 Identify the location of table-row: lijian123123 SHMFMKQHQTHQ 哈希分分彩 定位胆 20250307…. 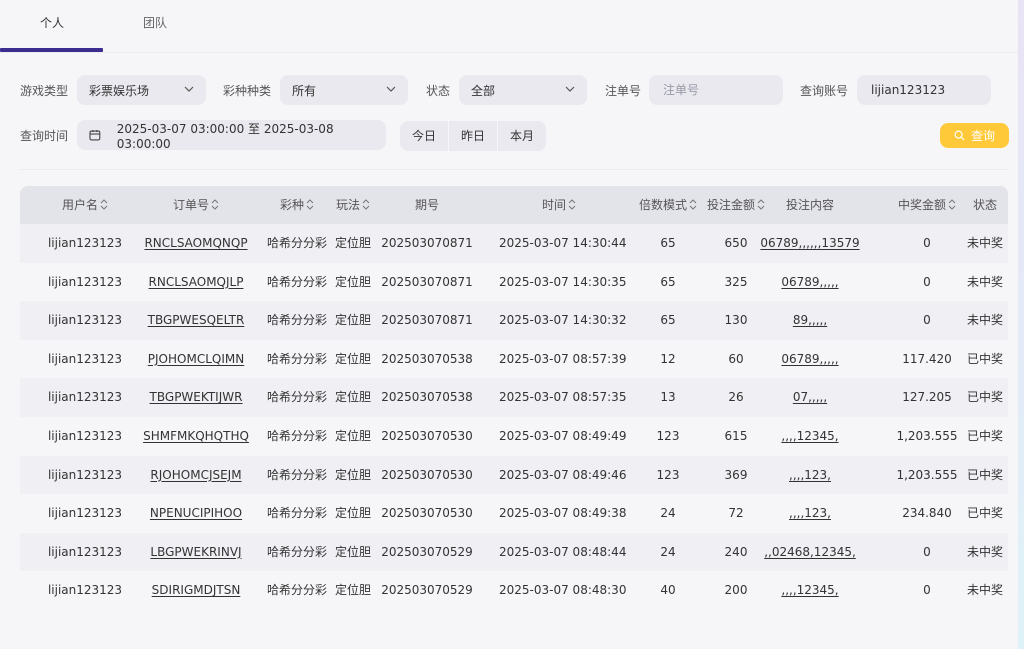
(514, 436).